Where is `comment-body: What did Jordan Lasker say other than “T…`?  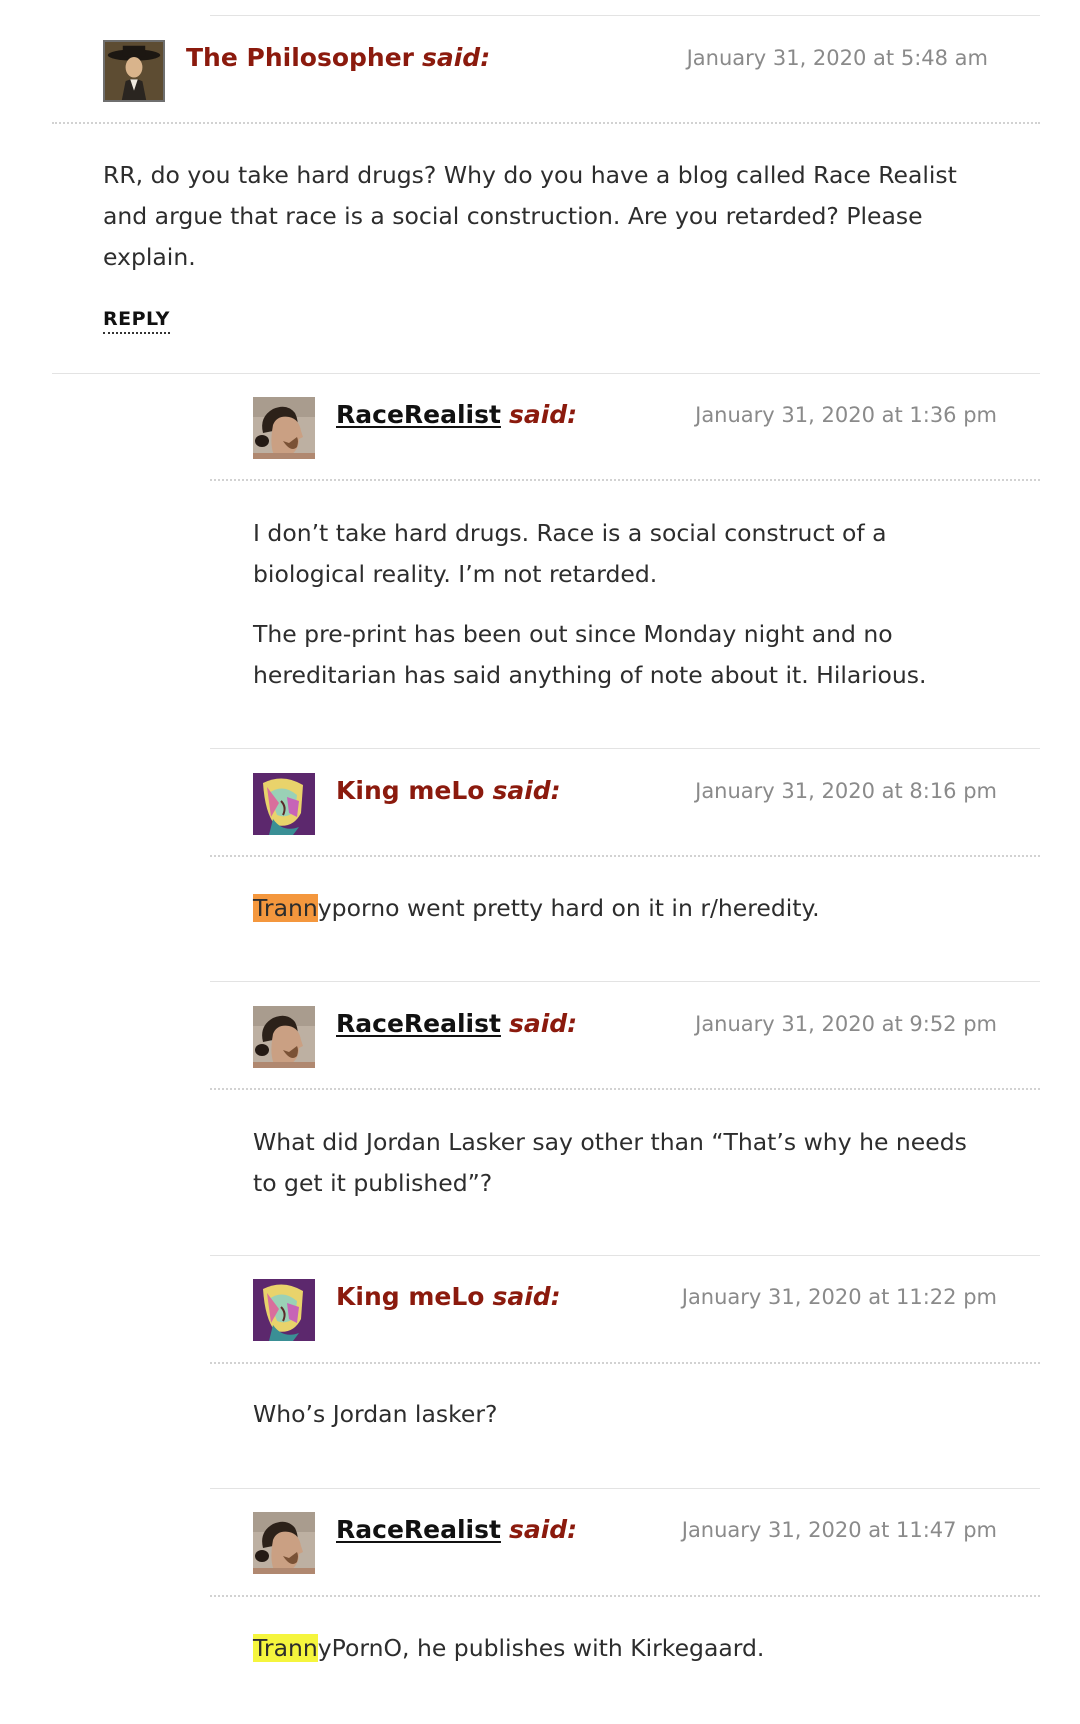
comment-body: What did Jordan Lasker say other than “T… is located at coordinates (623, 1163).